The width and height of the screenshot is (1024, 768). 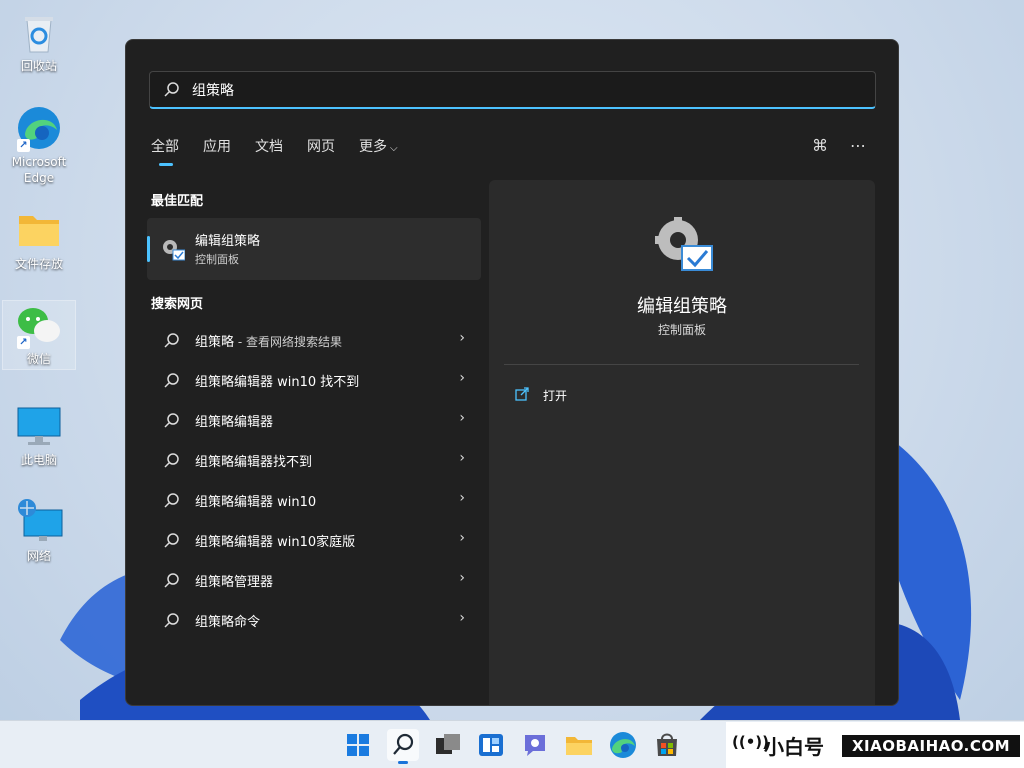 I want to click on web-suggestion-item: 组策略编辑器 win10家庭版 ›, so click(x=314, y=540).